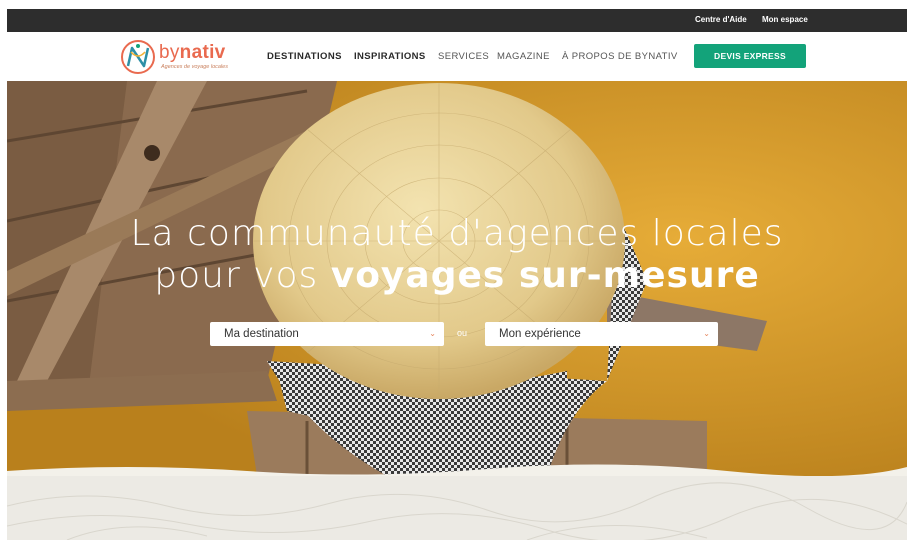 This screenshot has width=910, height=540. I want to click on nav-services: SERVICES, so click(463, 56).